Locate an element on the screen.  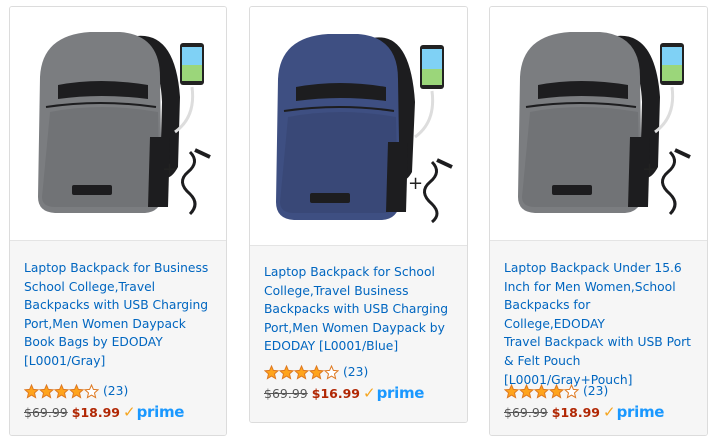
title-line: Laptop Backpack Under 15.6 is located at coordinates (593, 268).